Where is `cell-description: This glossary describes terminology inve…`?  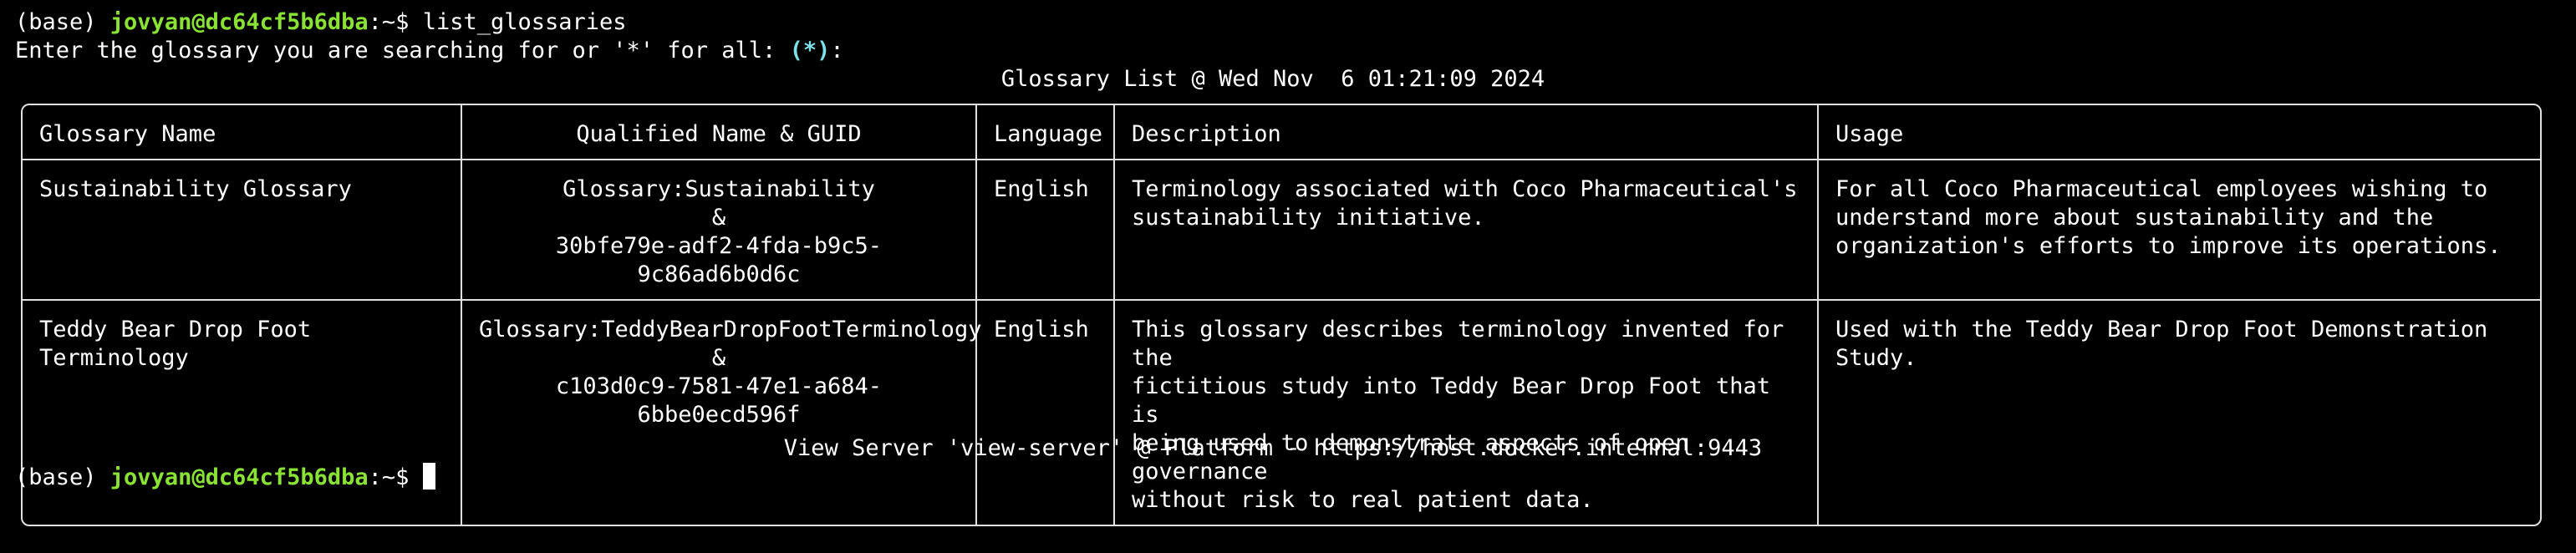
cell-description: This glossary describes terminology inve… is located at coordinates (1467, 413).